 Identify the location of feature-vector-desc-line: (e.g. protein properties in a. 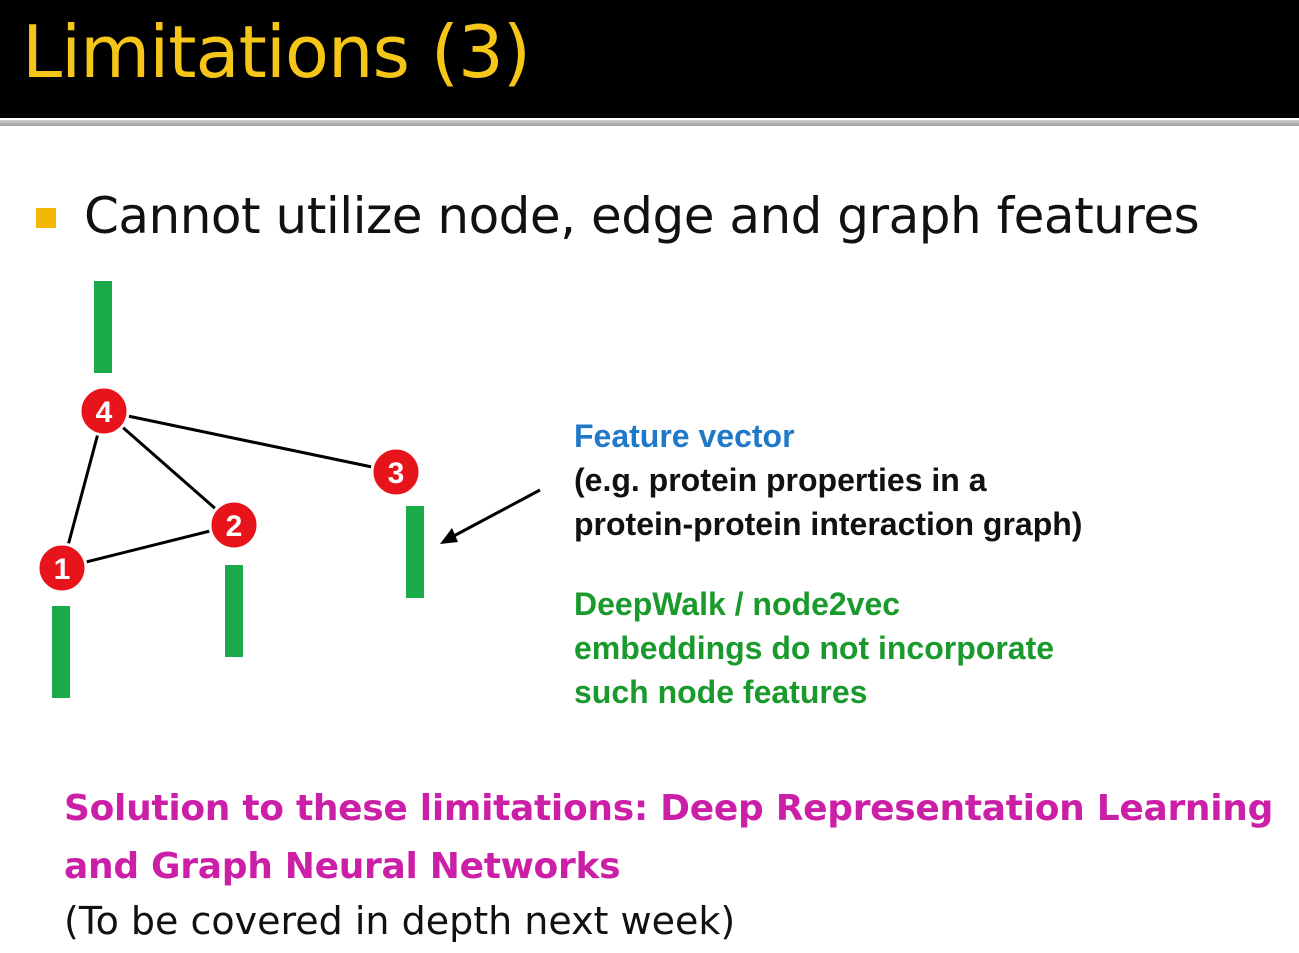
(780, 480).